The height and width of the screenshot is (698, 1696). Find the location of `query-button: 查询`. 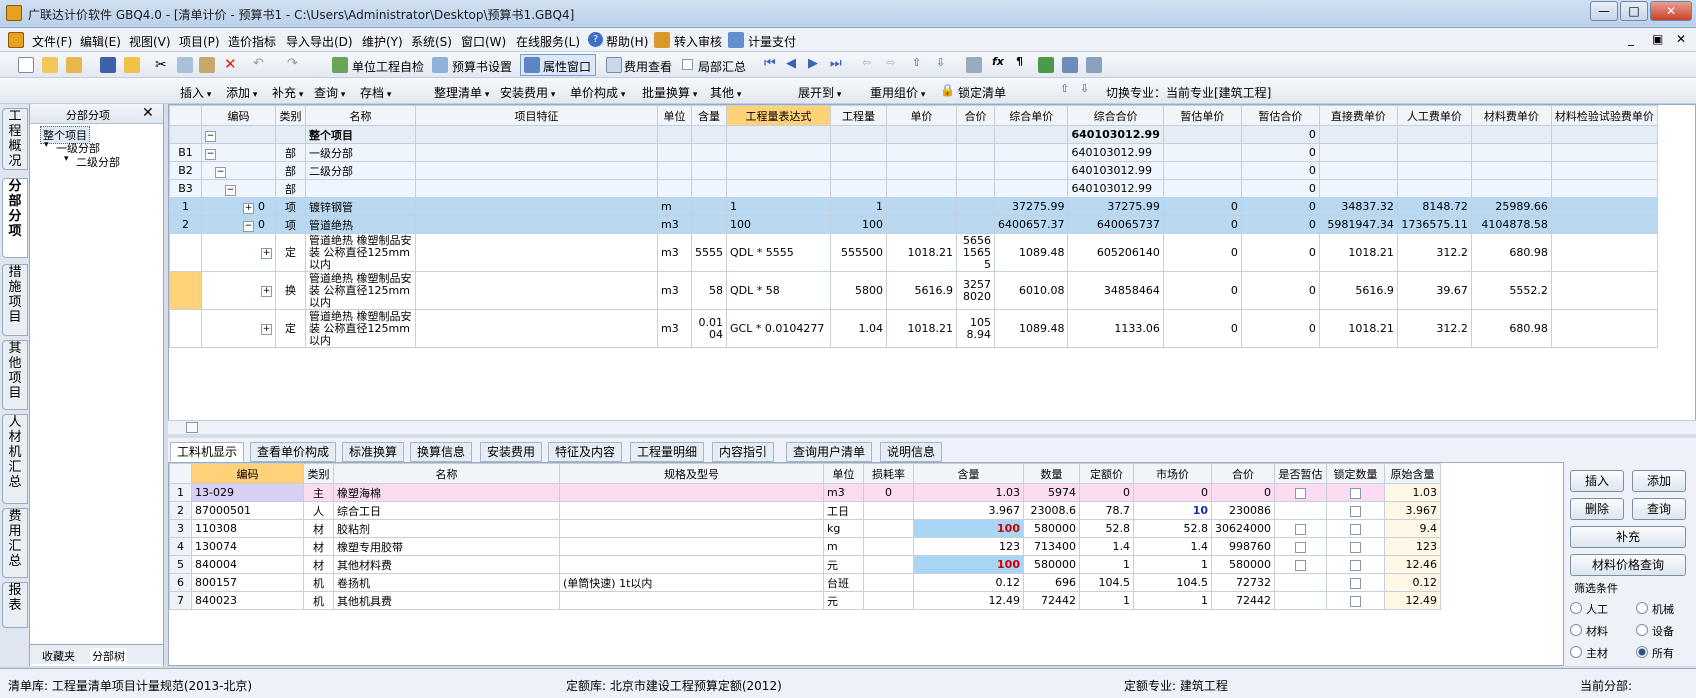

query-button: 查询 is located at coordinates (1659, 509).